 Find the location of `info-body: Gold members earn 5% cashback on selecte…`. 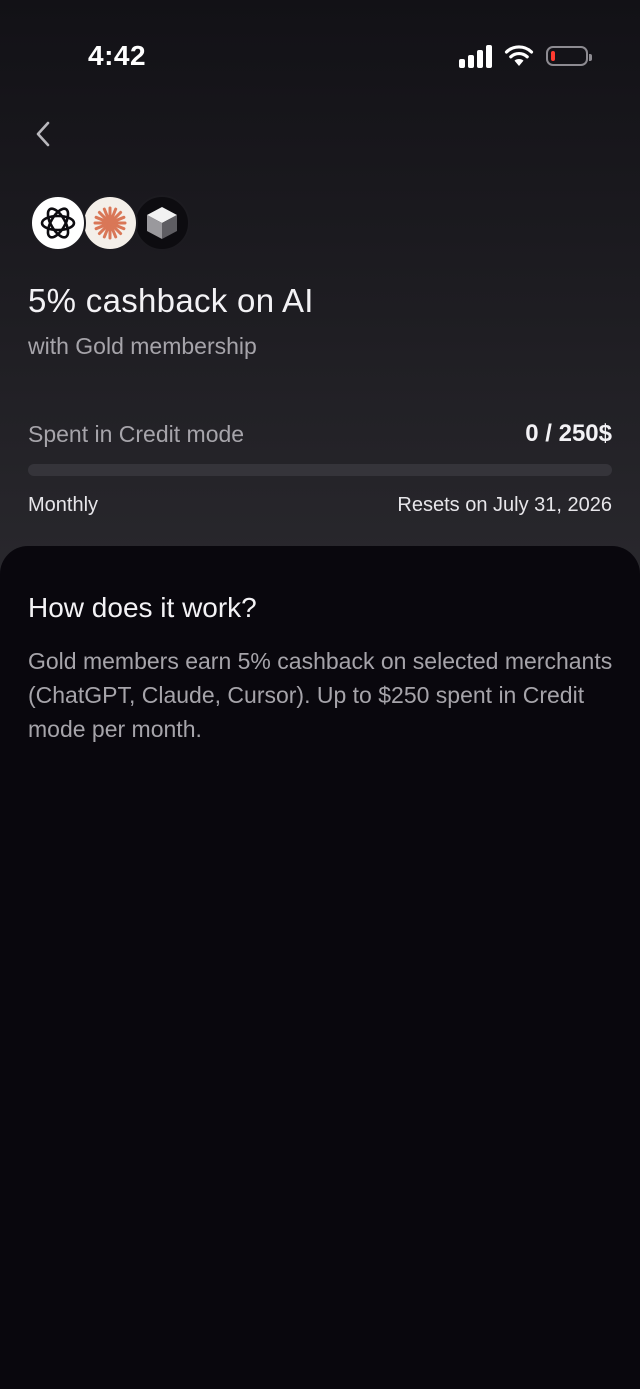

info-body: Gold members earn 5% cashback on selecte… is located at coordinates (320, 695).